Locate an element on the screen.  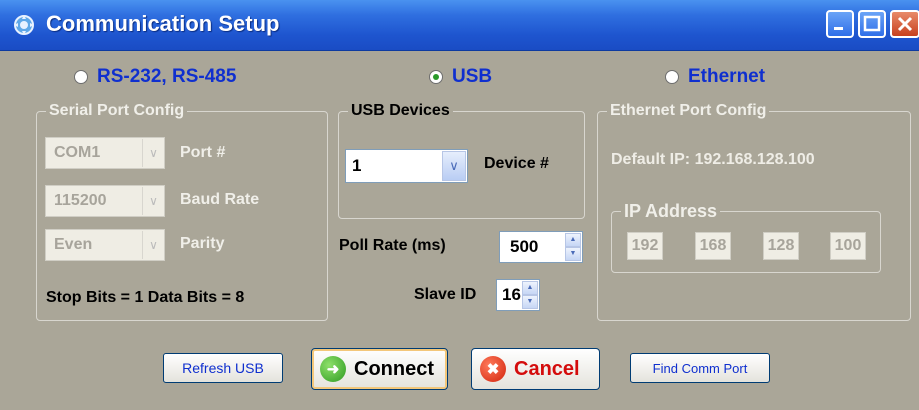
usb-device-label: Device # is located at coordinates (516, 163).